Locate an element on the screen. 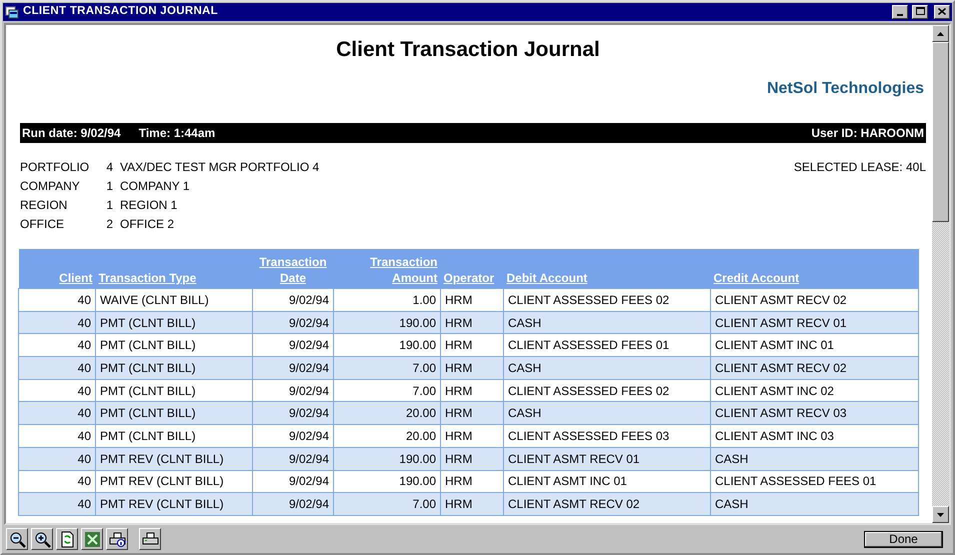  filter-label: OFFICE is located at coordinates (42, 224).